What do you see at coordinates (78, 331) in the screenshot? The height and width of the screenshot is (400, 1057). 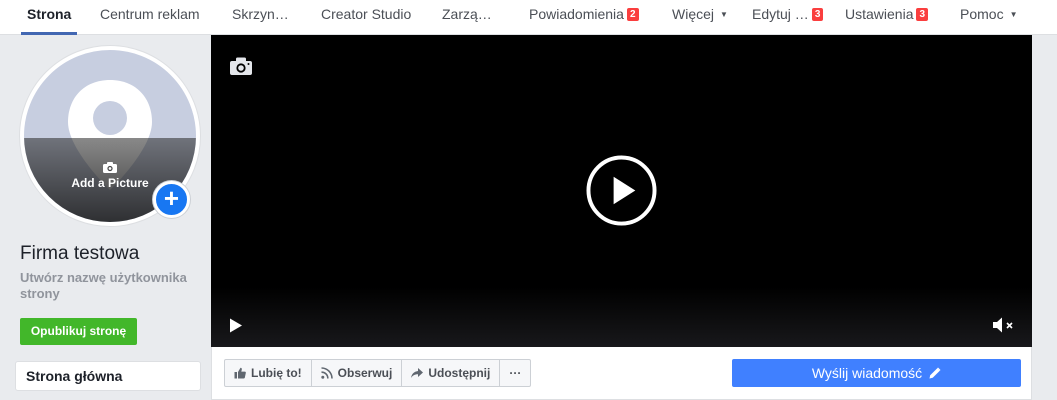 I see `publish-page-button: Opublikuj stronę` at bounding box center [78, 331].